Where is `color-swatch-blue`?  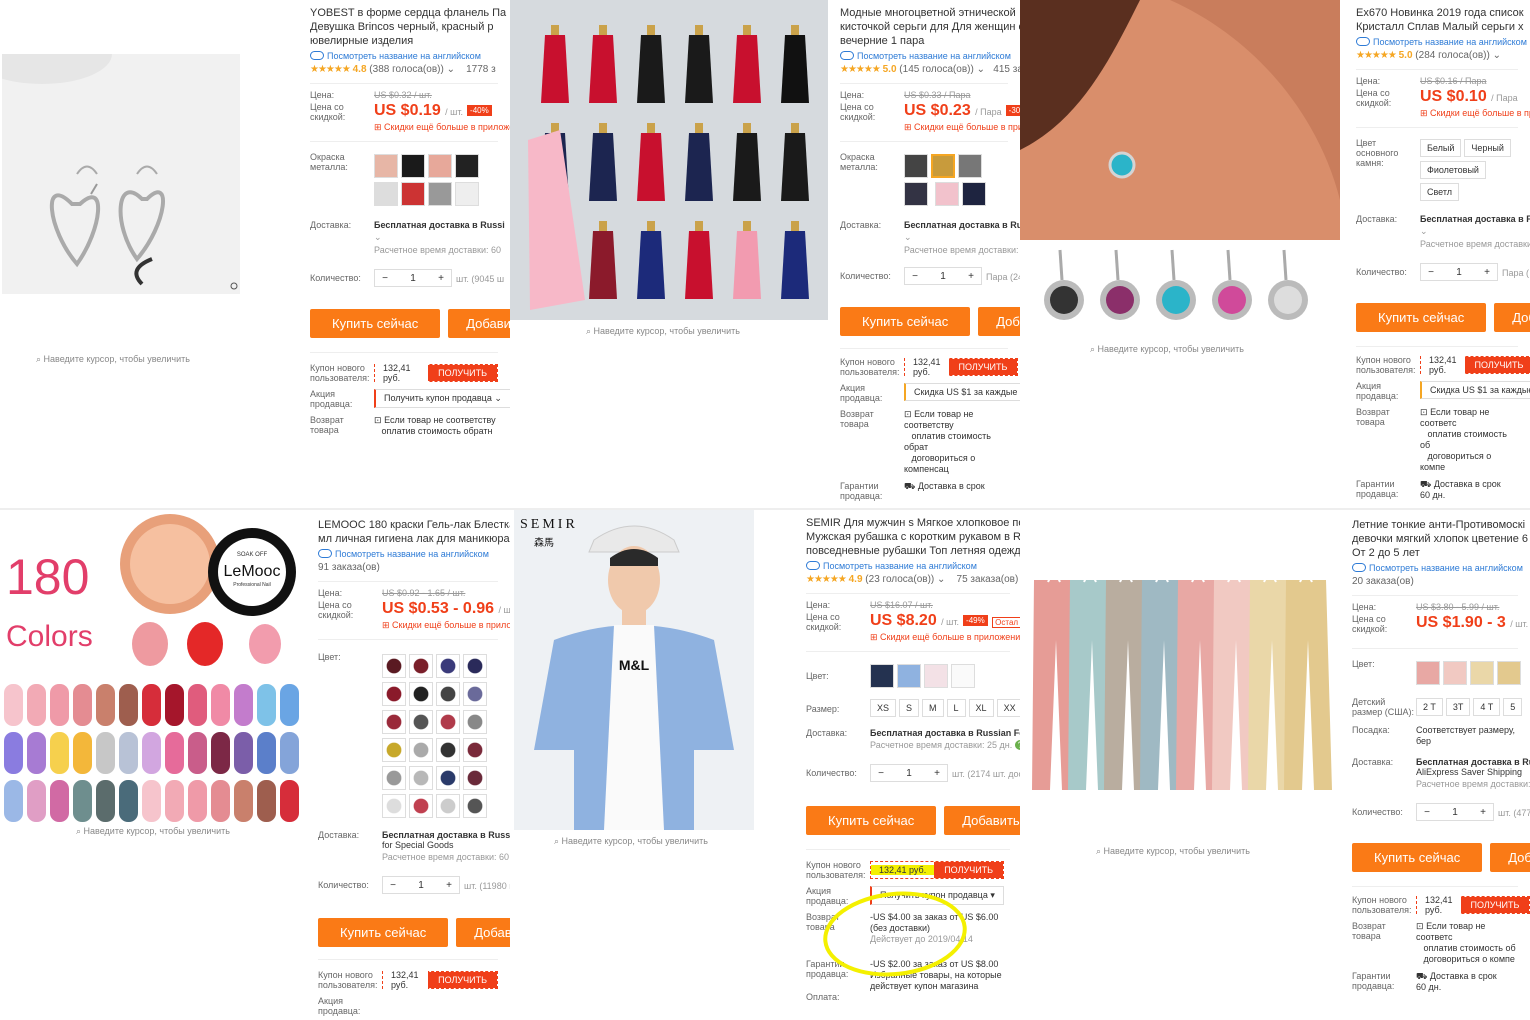
color-swatch-blue is located at coordinates (909, 676).